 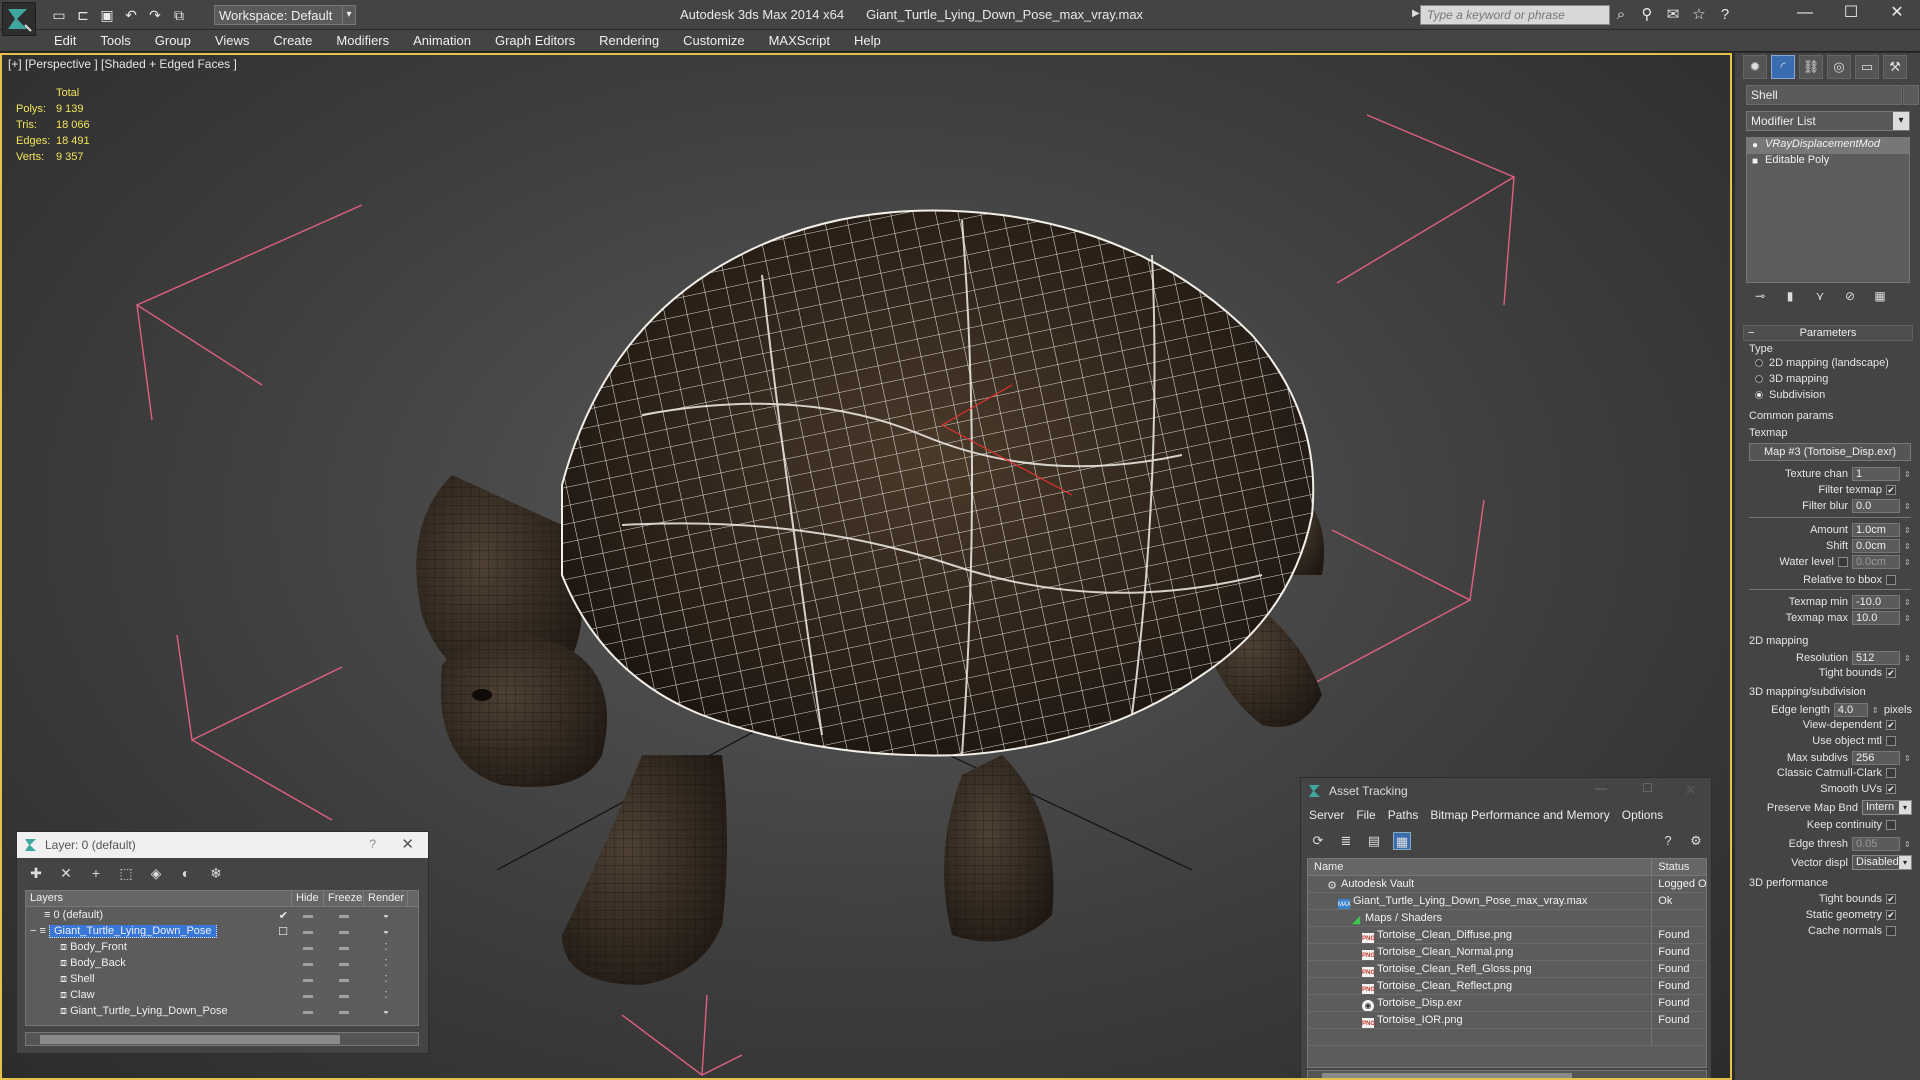 I want to click on motion-tab-icon: ◎, so click(x=1839, y=67).